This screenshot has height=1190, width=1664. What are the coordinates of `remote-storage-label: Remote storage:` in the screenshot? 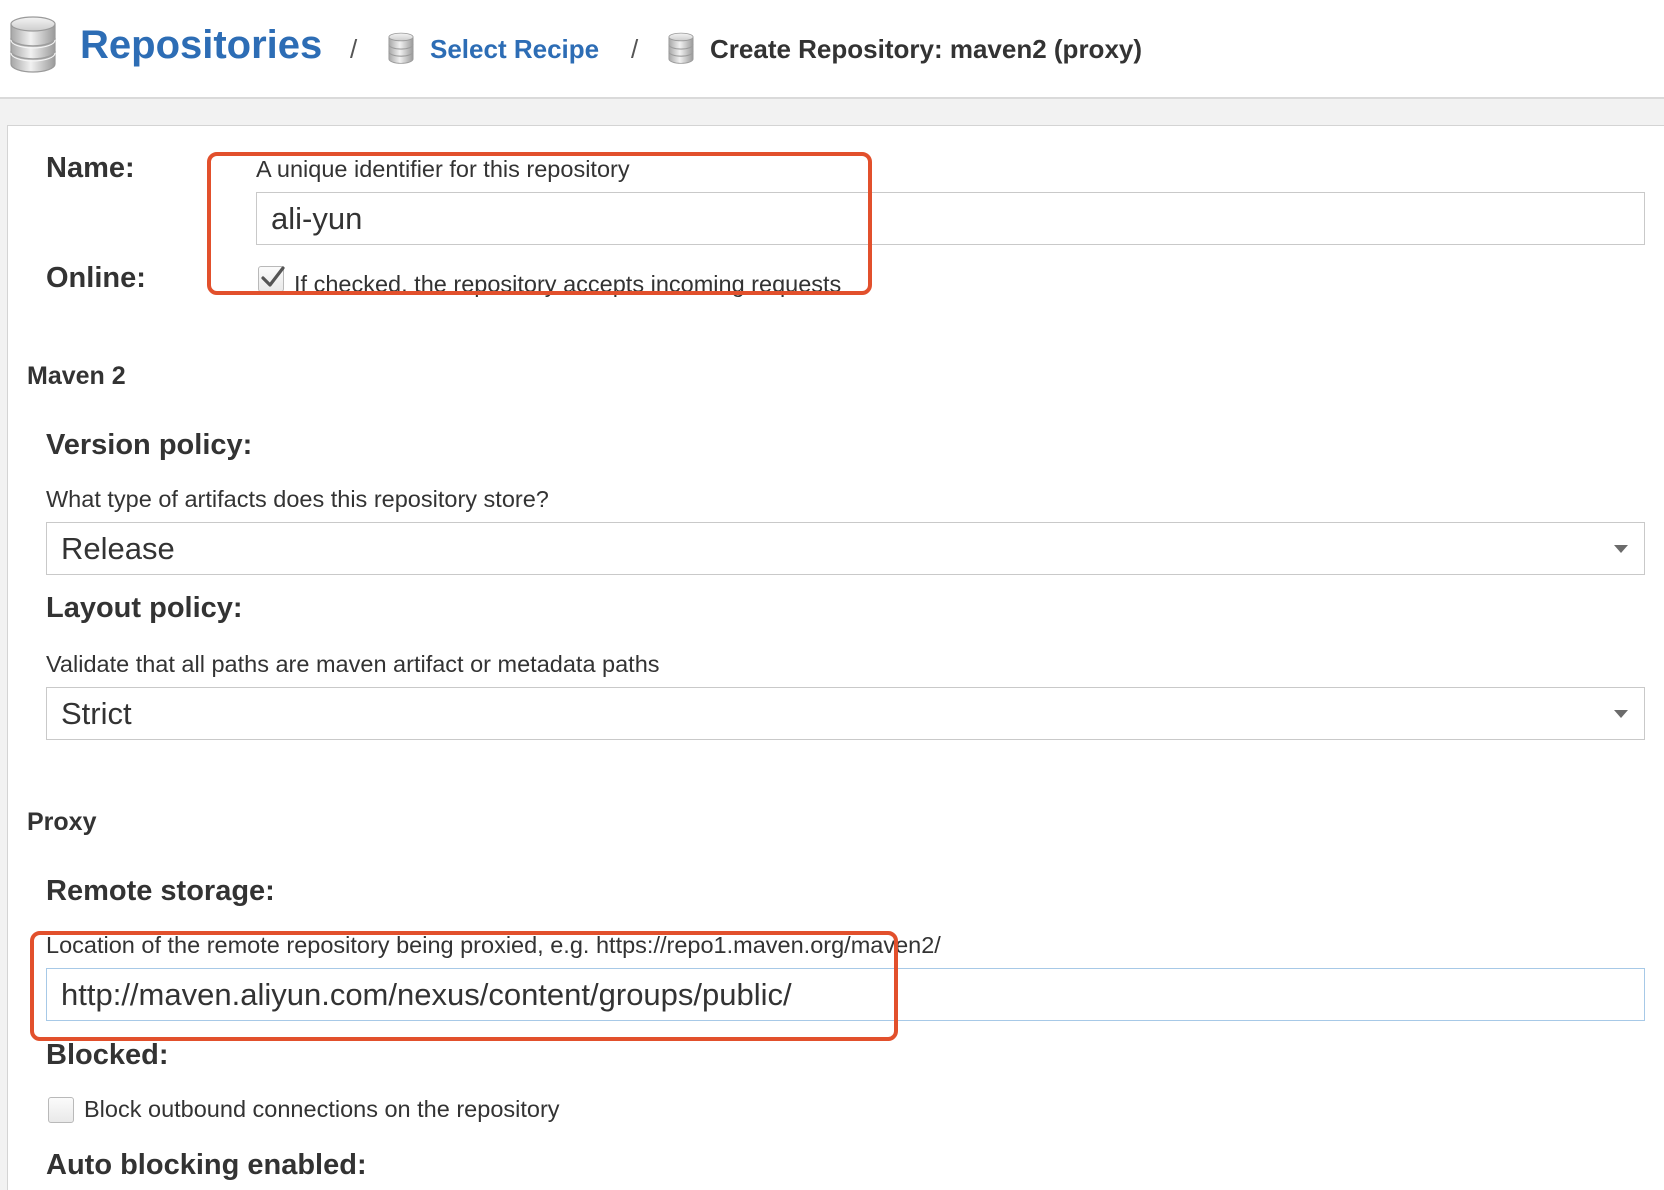 It's located at (160, 891).